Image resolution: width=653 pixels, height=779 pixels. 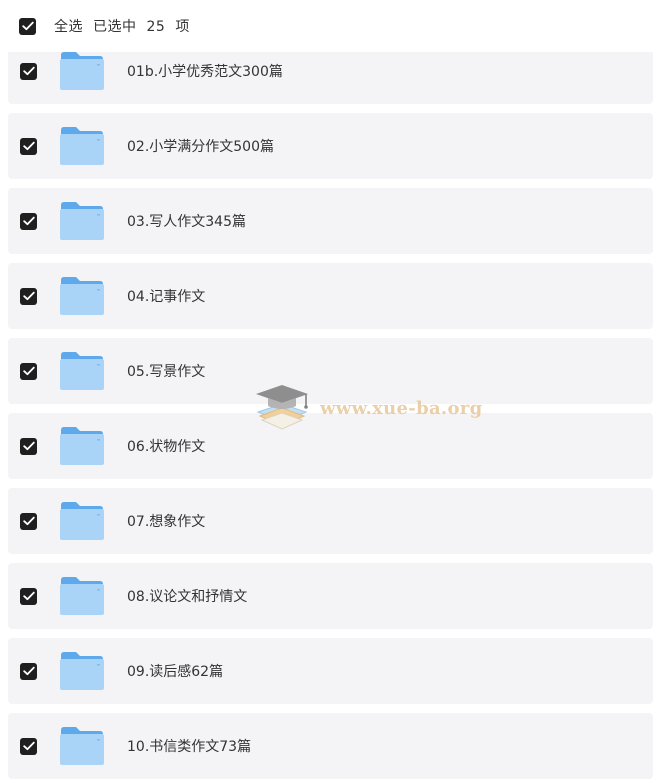 What do you see at coordinates (330, 746) in the screenshot?
I see `folder-row: 10.书信类作文73篇` at bounding box center [330, 746].